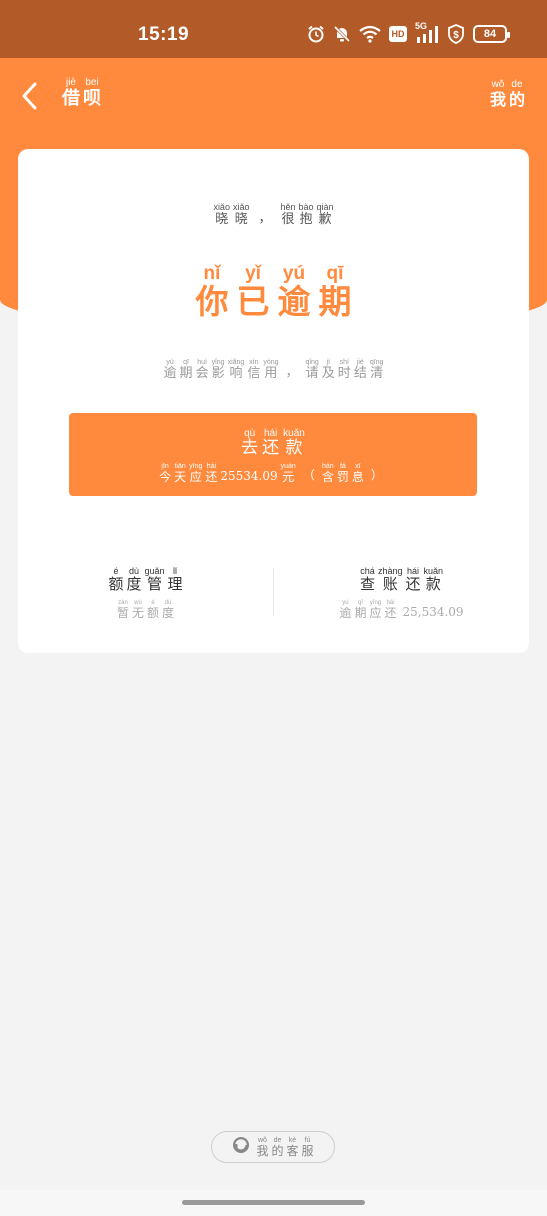 The width and height of the screenshot is (547, 1216). I want to click on pinyin-char: xī 息, so click(357, 473).